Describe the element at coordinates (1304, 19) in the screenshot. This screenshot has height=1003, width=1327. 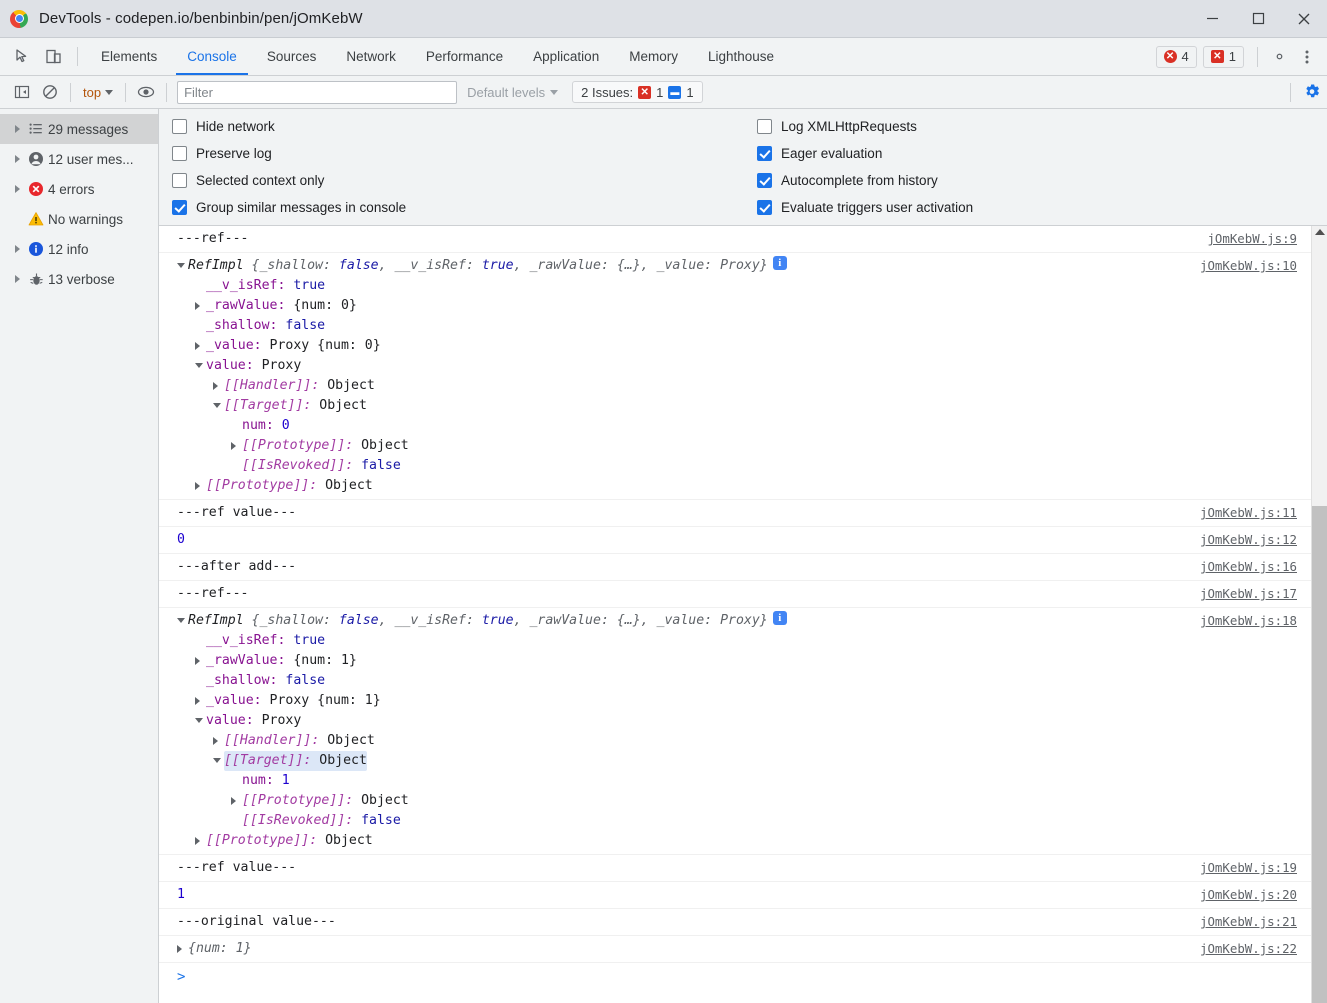
I see `close-button` at that location.